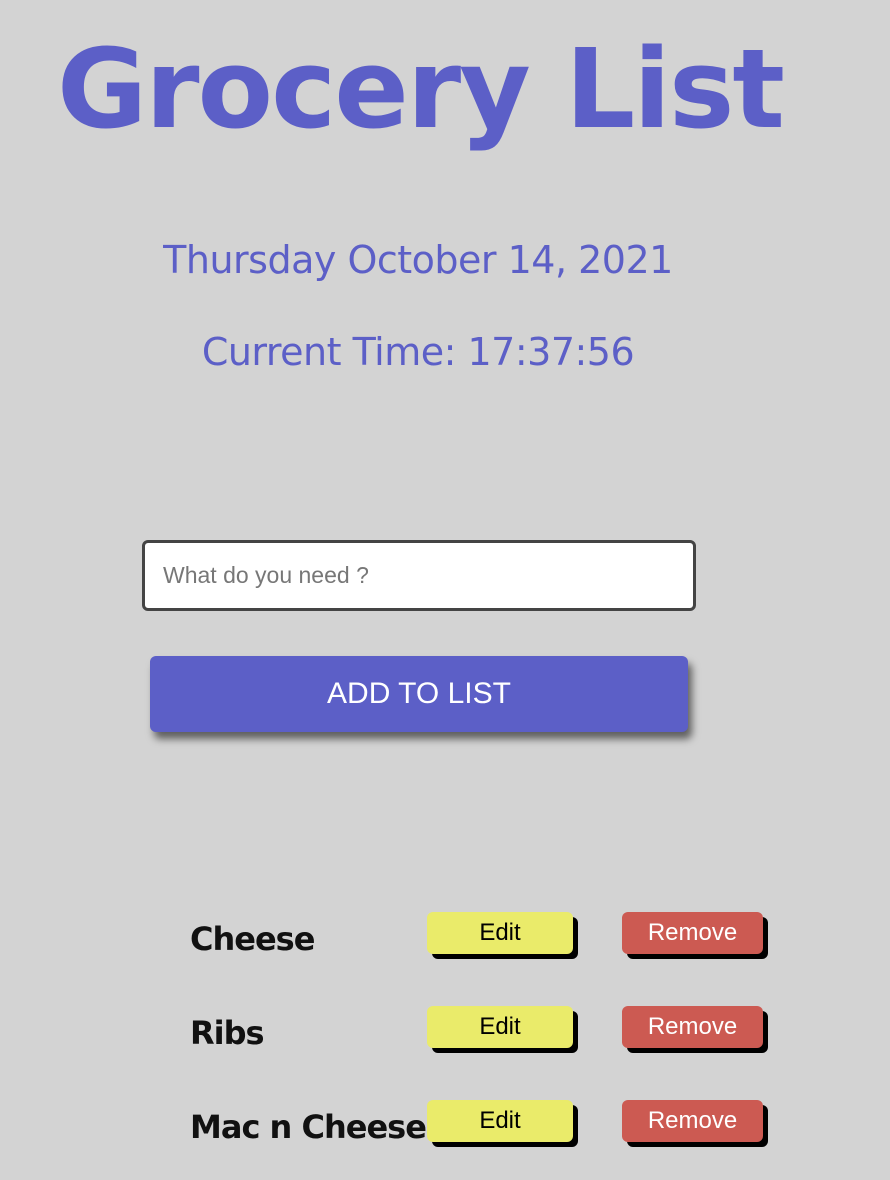 The height and width of the screenshot is (1180, 890). I want to click on add-to-list-button: ADD TO LIST, so click(419, 694).